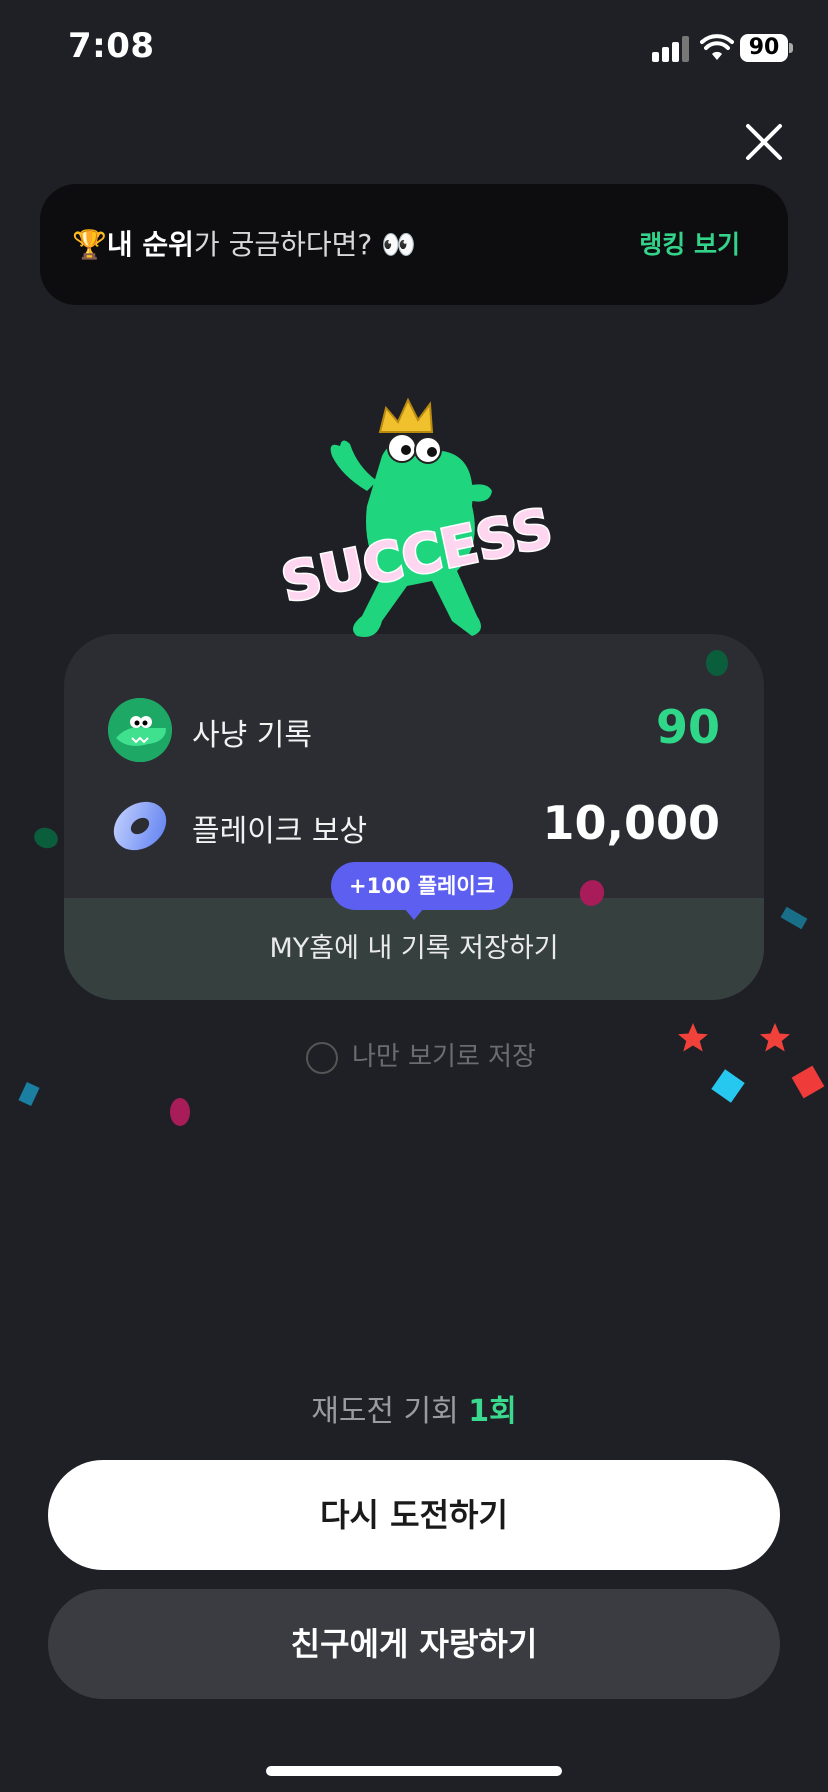 This screenshot has width=828, height=1792. I want to click on crocodile-avatar-icon, so click(140, 730).